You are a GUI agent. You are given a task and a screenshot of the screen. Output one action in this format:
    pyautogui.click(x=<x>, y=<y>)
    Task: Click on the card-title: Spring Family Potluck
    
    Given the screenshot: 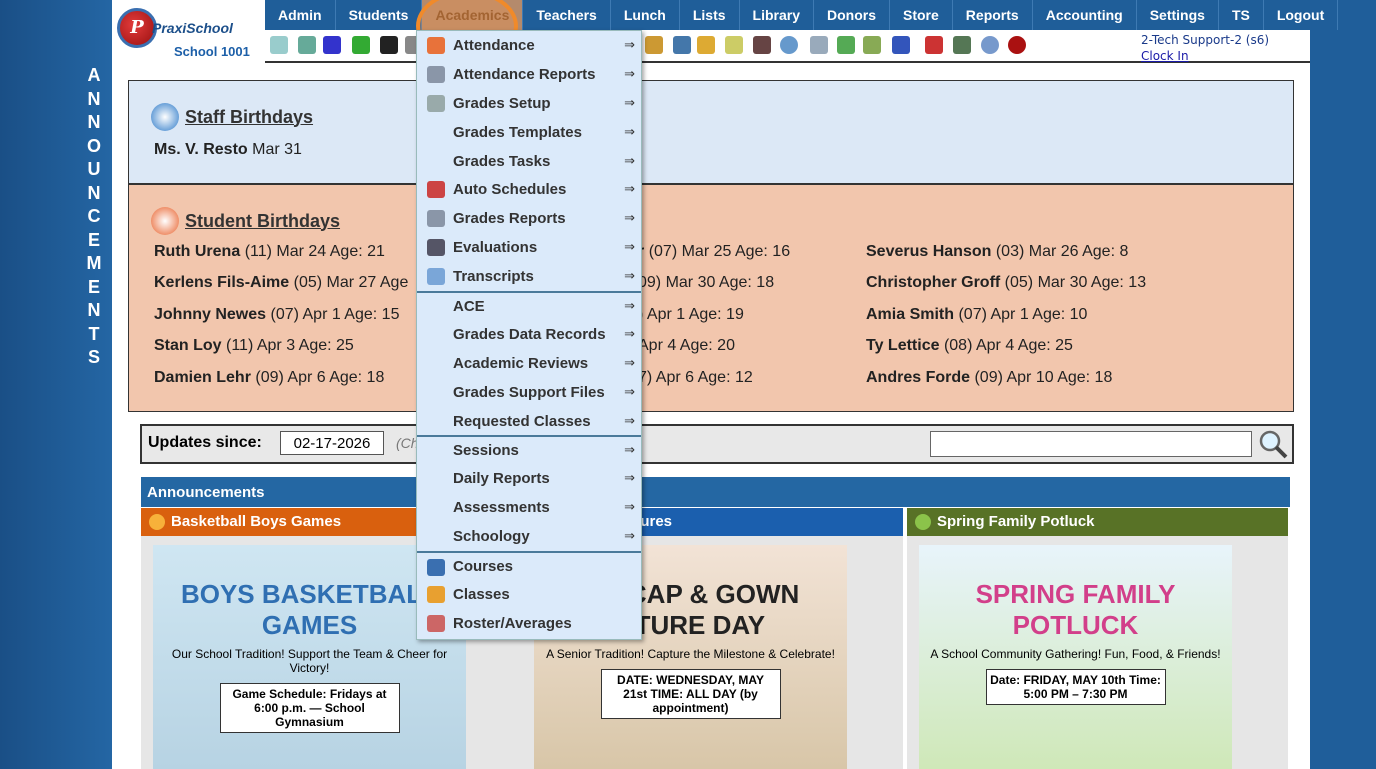 What is the action you would take?
    pyautogui.click(x=1016, y=522)
    